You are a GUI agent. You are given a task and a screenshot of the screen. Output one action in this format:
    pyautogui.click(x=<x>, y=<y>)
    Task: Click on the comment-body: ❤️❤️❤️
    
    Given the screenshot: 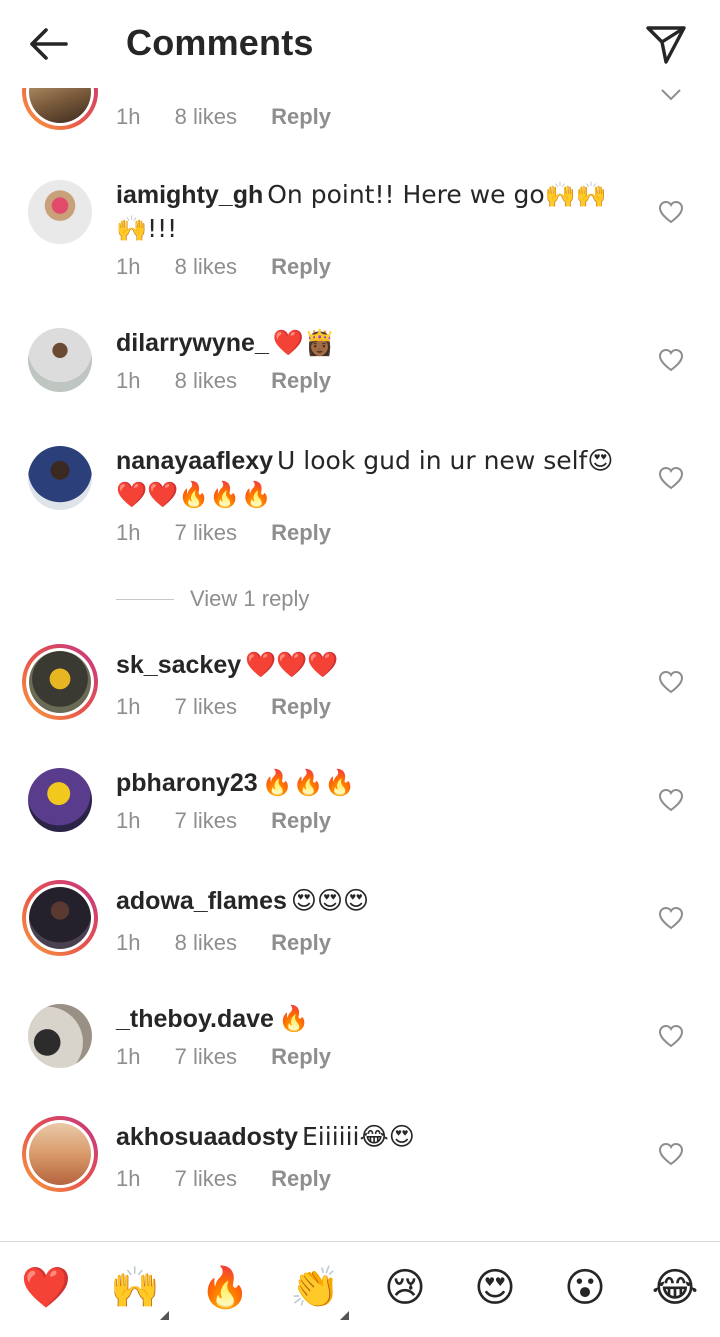 What is the action you would take?
    pyautogui.click(x=292, y=664)
    